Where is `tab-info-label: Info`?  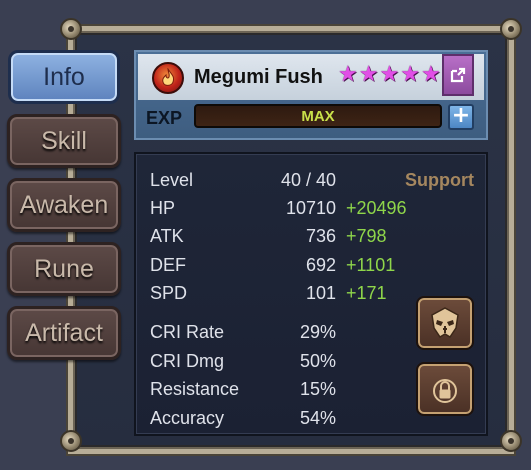
tab-info-label: Info is located at coordinates (64, 76).